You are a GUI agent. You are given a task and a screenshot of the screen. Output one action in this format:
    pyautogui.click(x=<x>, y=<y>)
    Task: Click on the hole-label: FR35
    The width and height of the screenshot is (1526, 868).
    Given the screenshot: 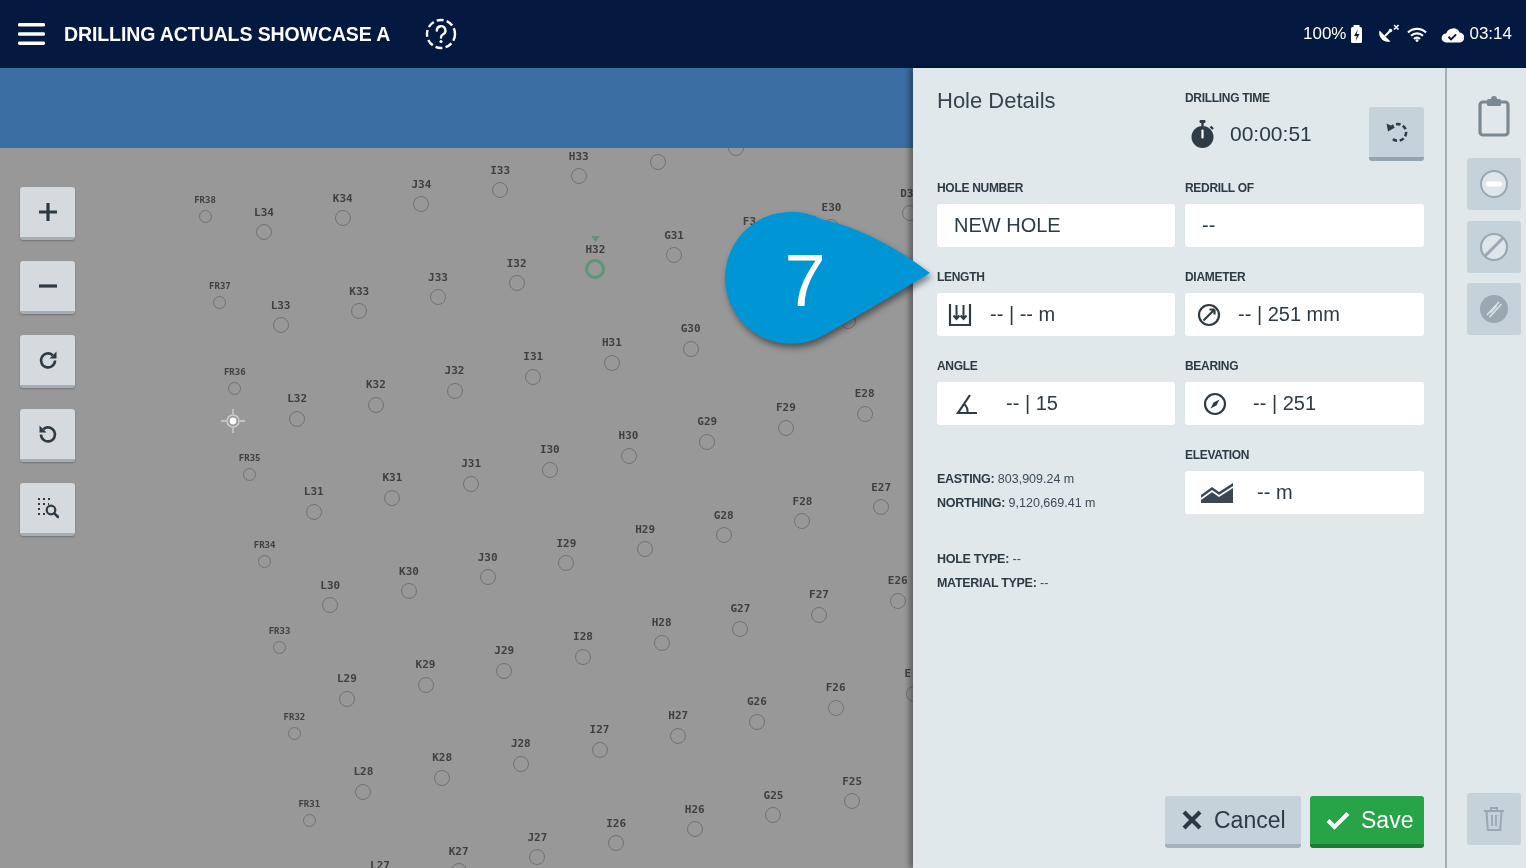 What is the action you would take?
    pyautogui.click(x=249, y=459)
    